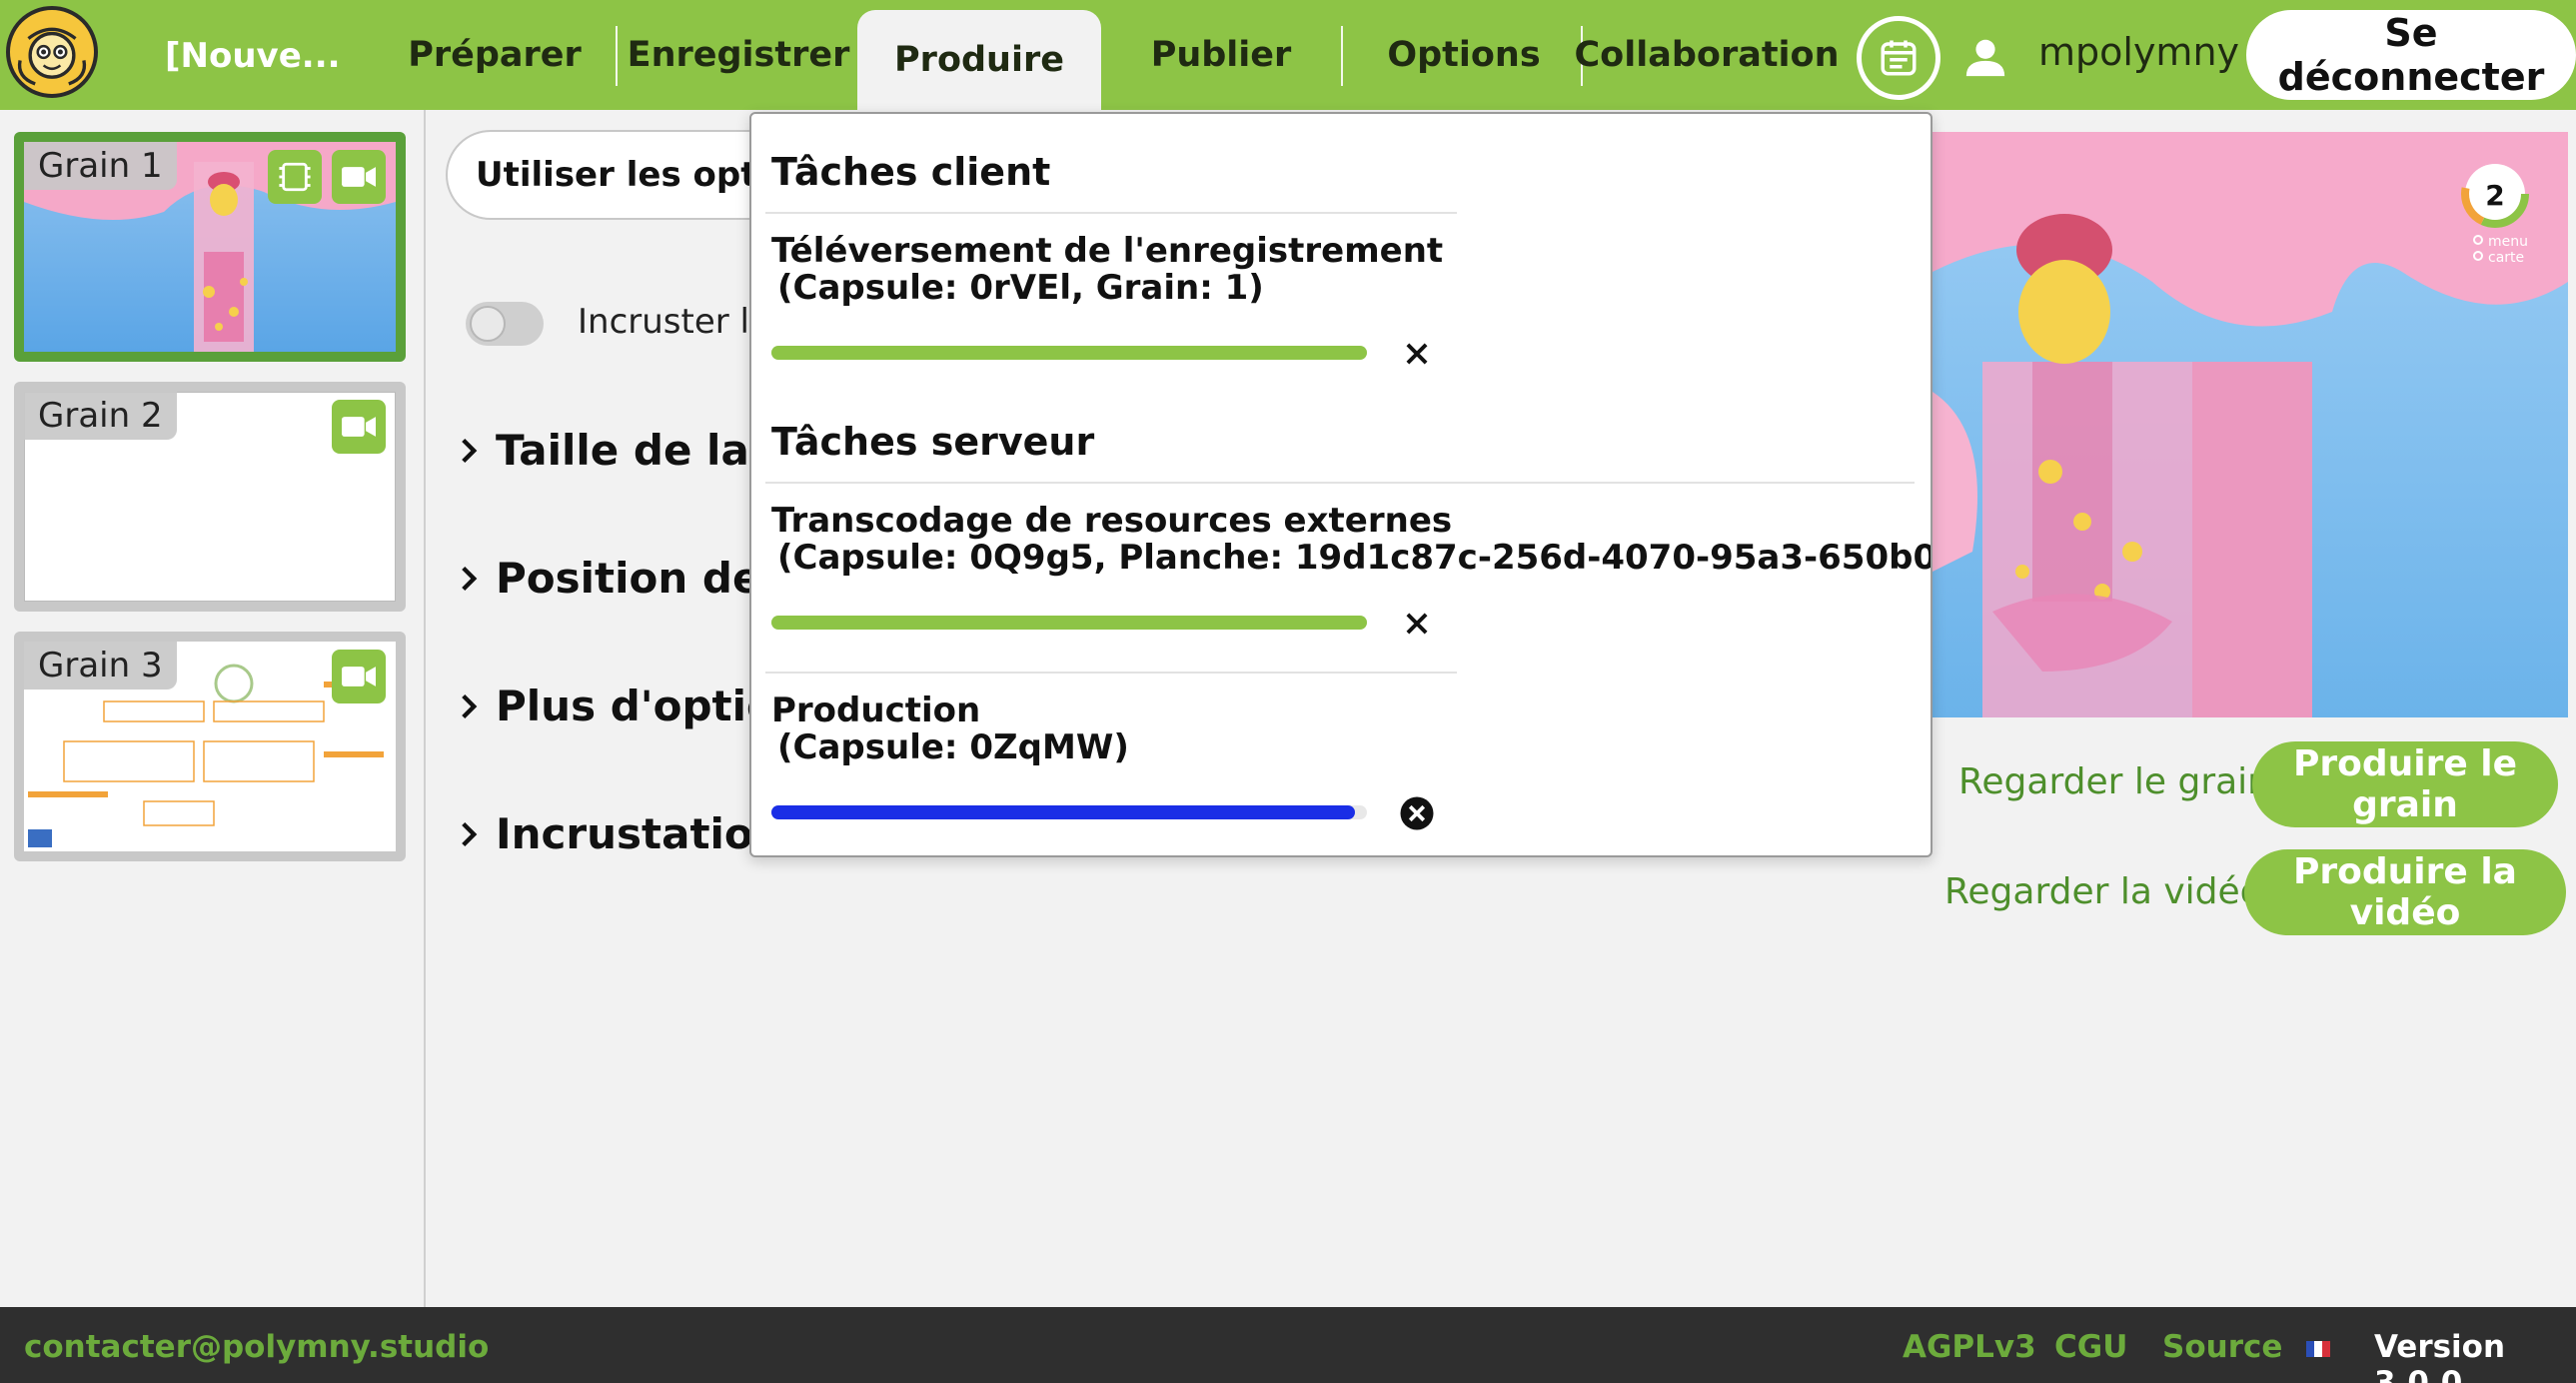 The width and height of the screenshot is (2576, 1383). I want to click on grain-label: Grain 2, so click(100, 416).